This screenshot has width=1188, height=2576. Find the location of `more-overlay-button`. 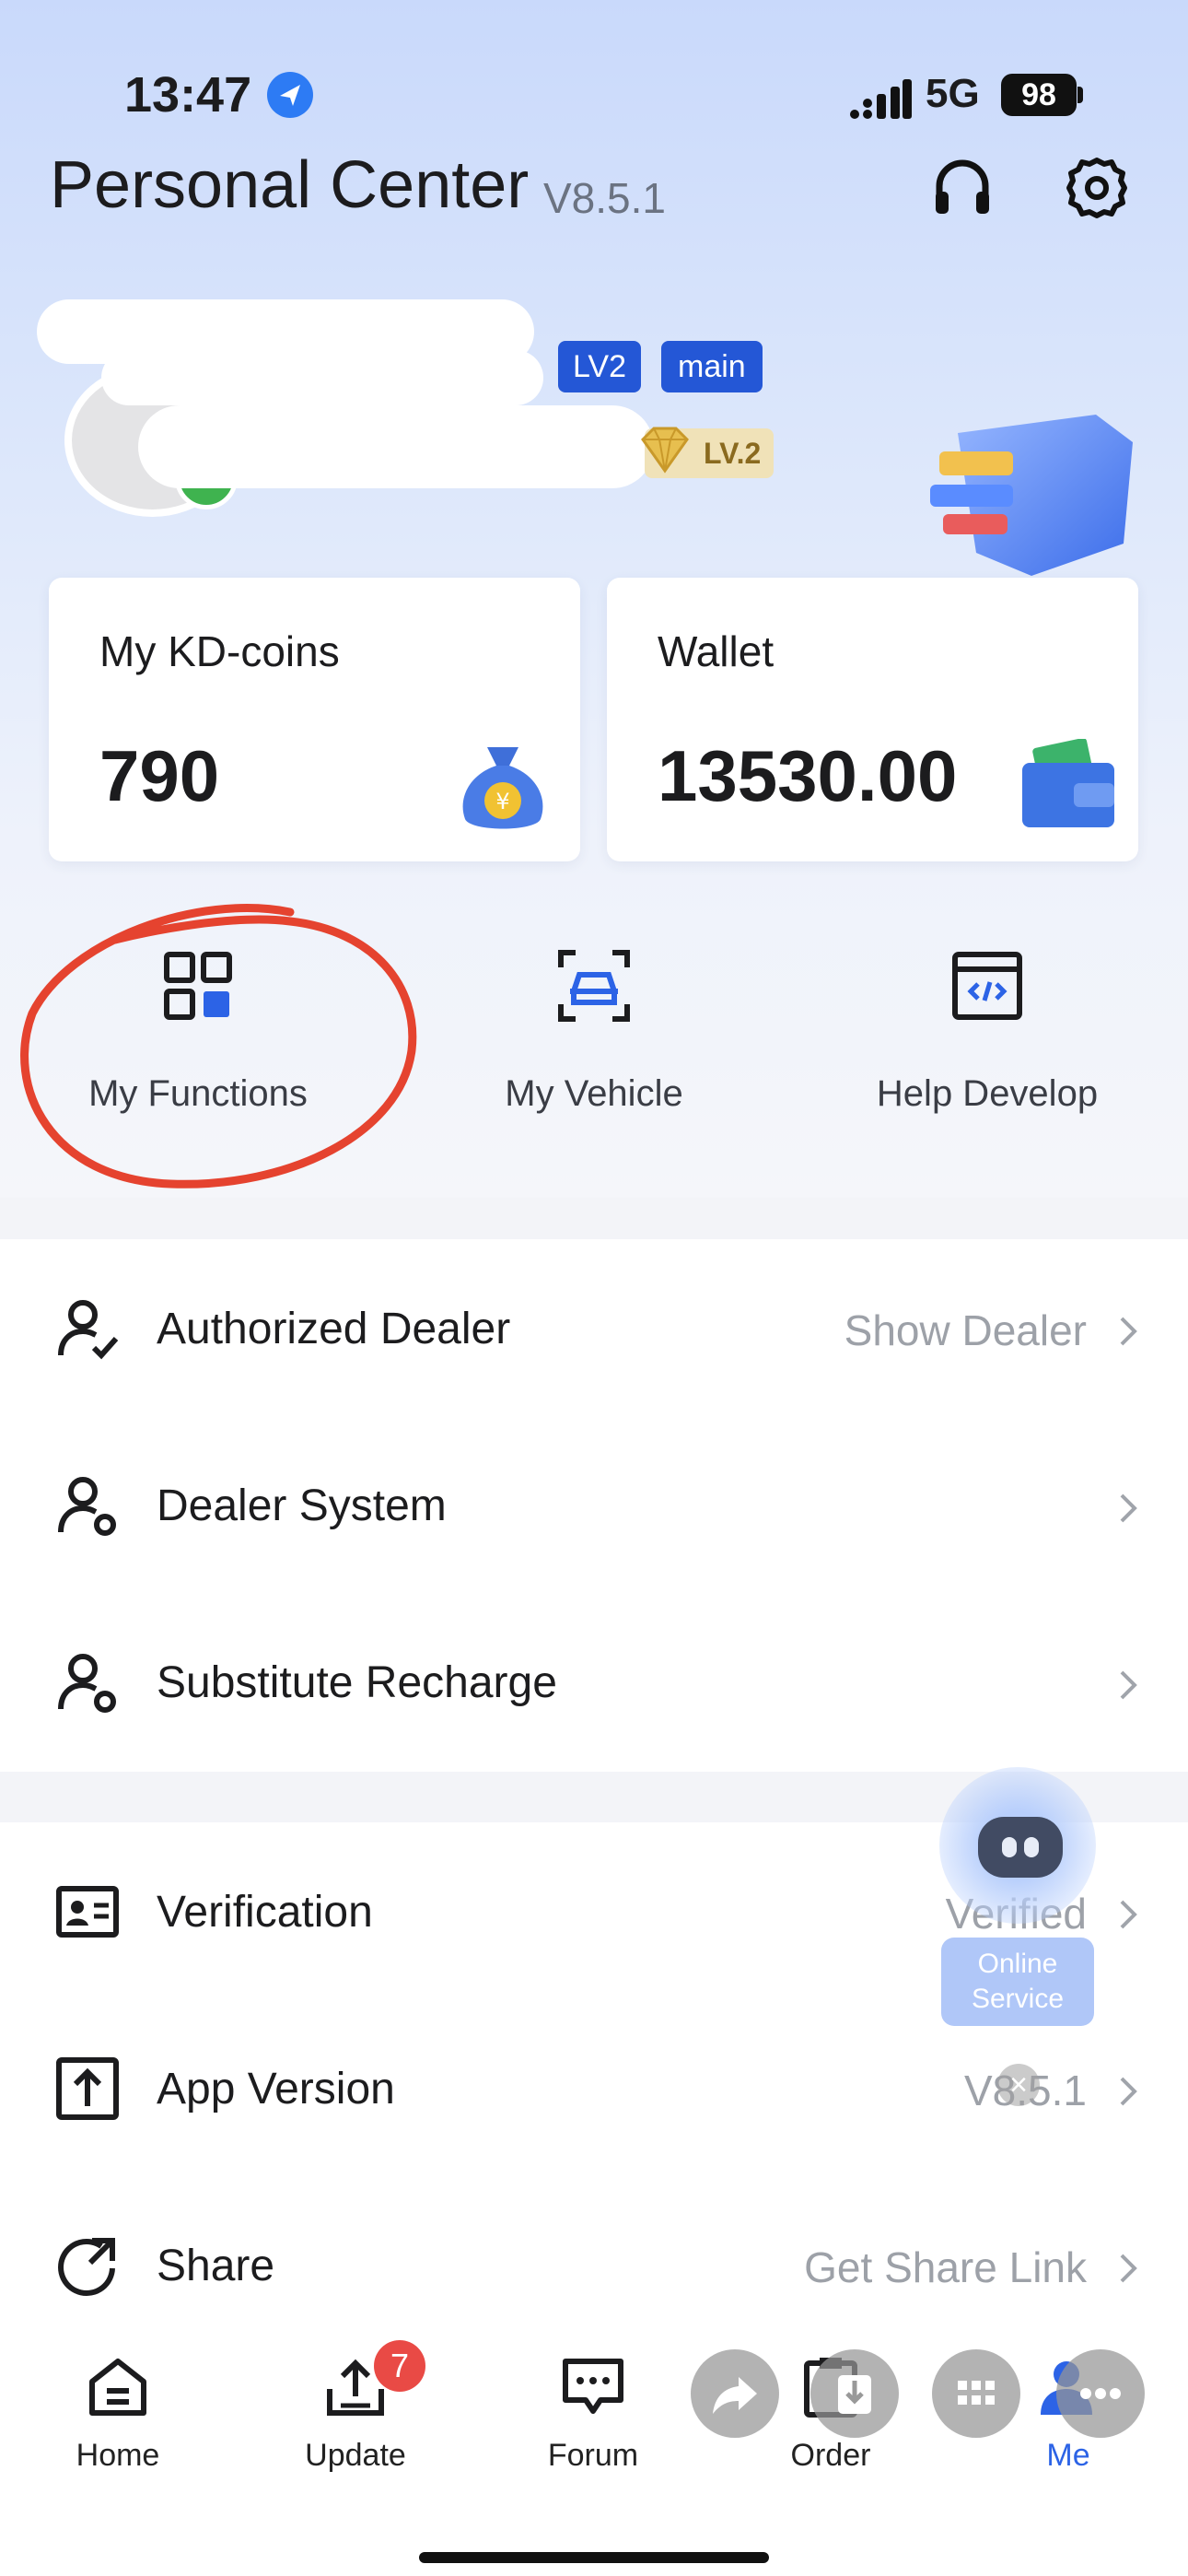

more-overlay-button is located at coordinates (1100, 2393).